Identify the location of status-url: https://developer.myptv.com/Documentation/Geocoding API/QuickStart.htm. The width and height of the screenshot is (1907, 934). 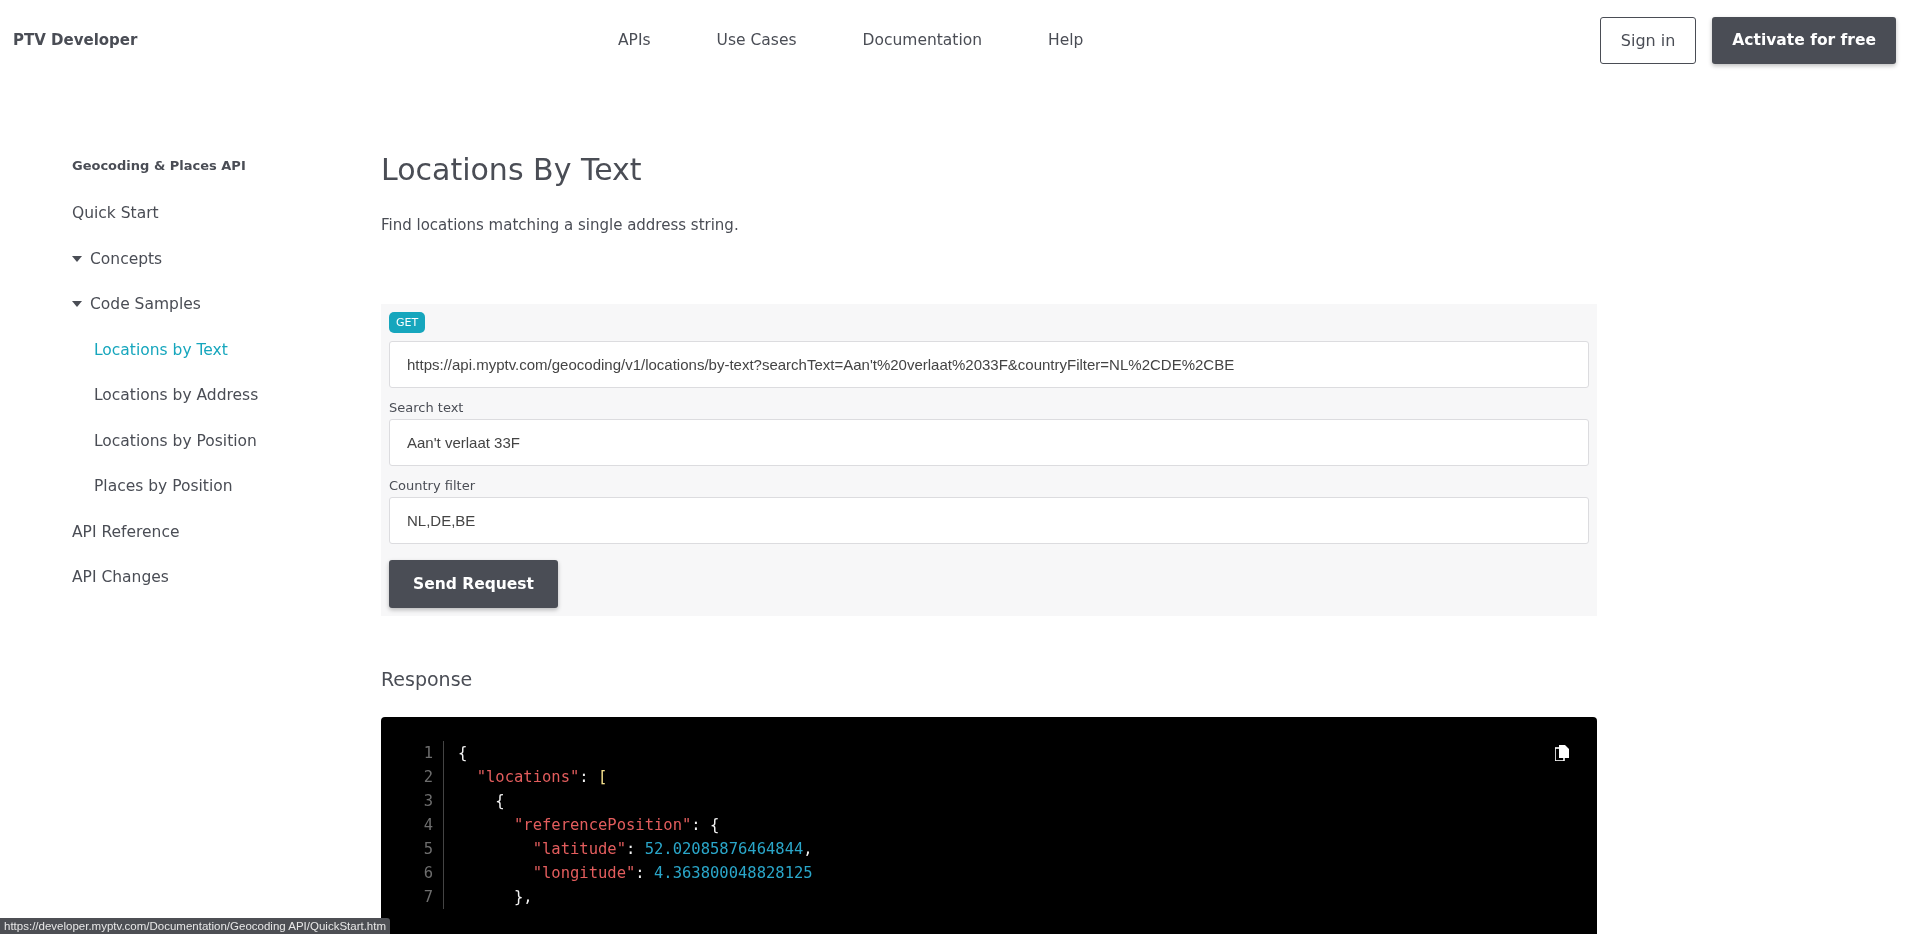
(195, 926).